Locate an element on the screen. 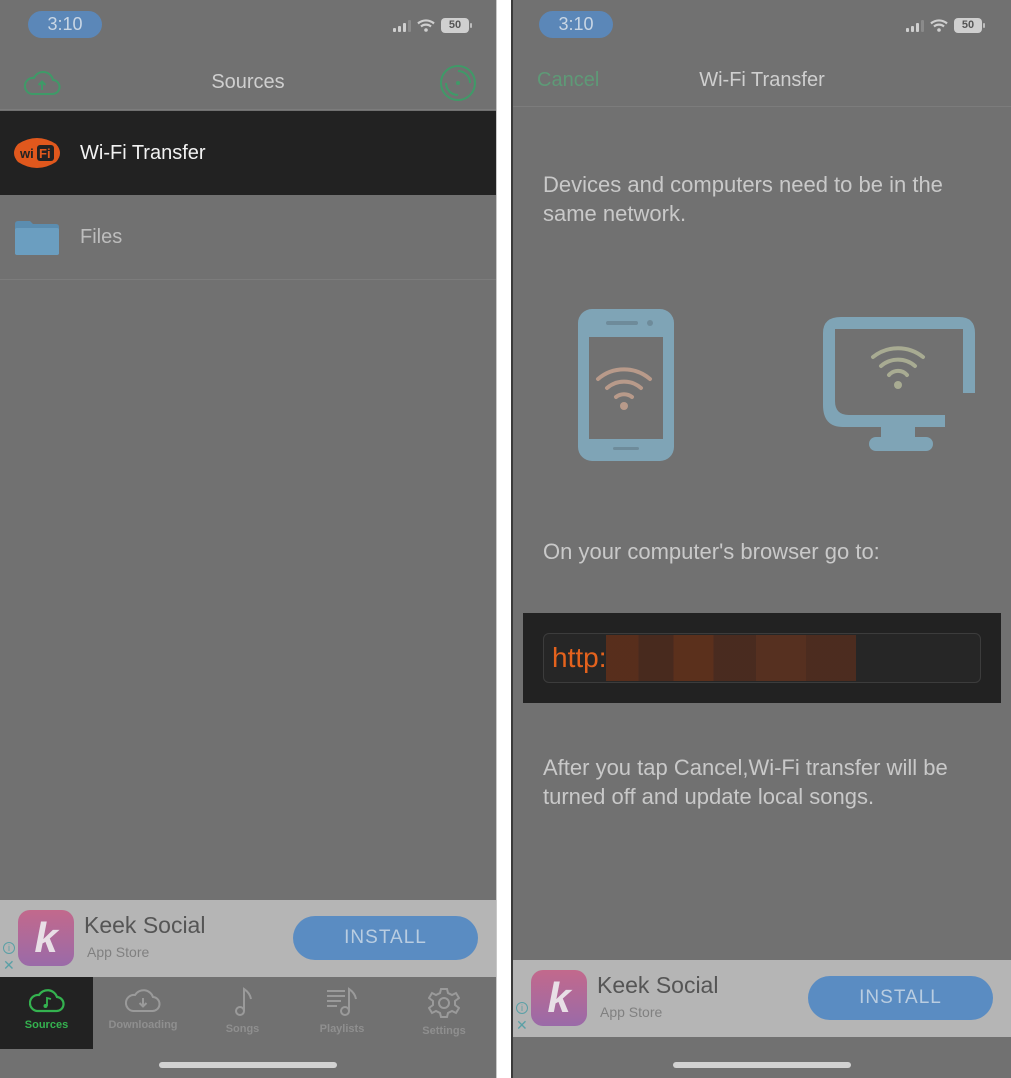 This screenshot has width=1011, height=1078. folder-icon is located at coordinates (37, 238).